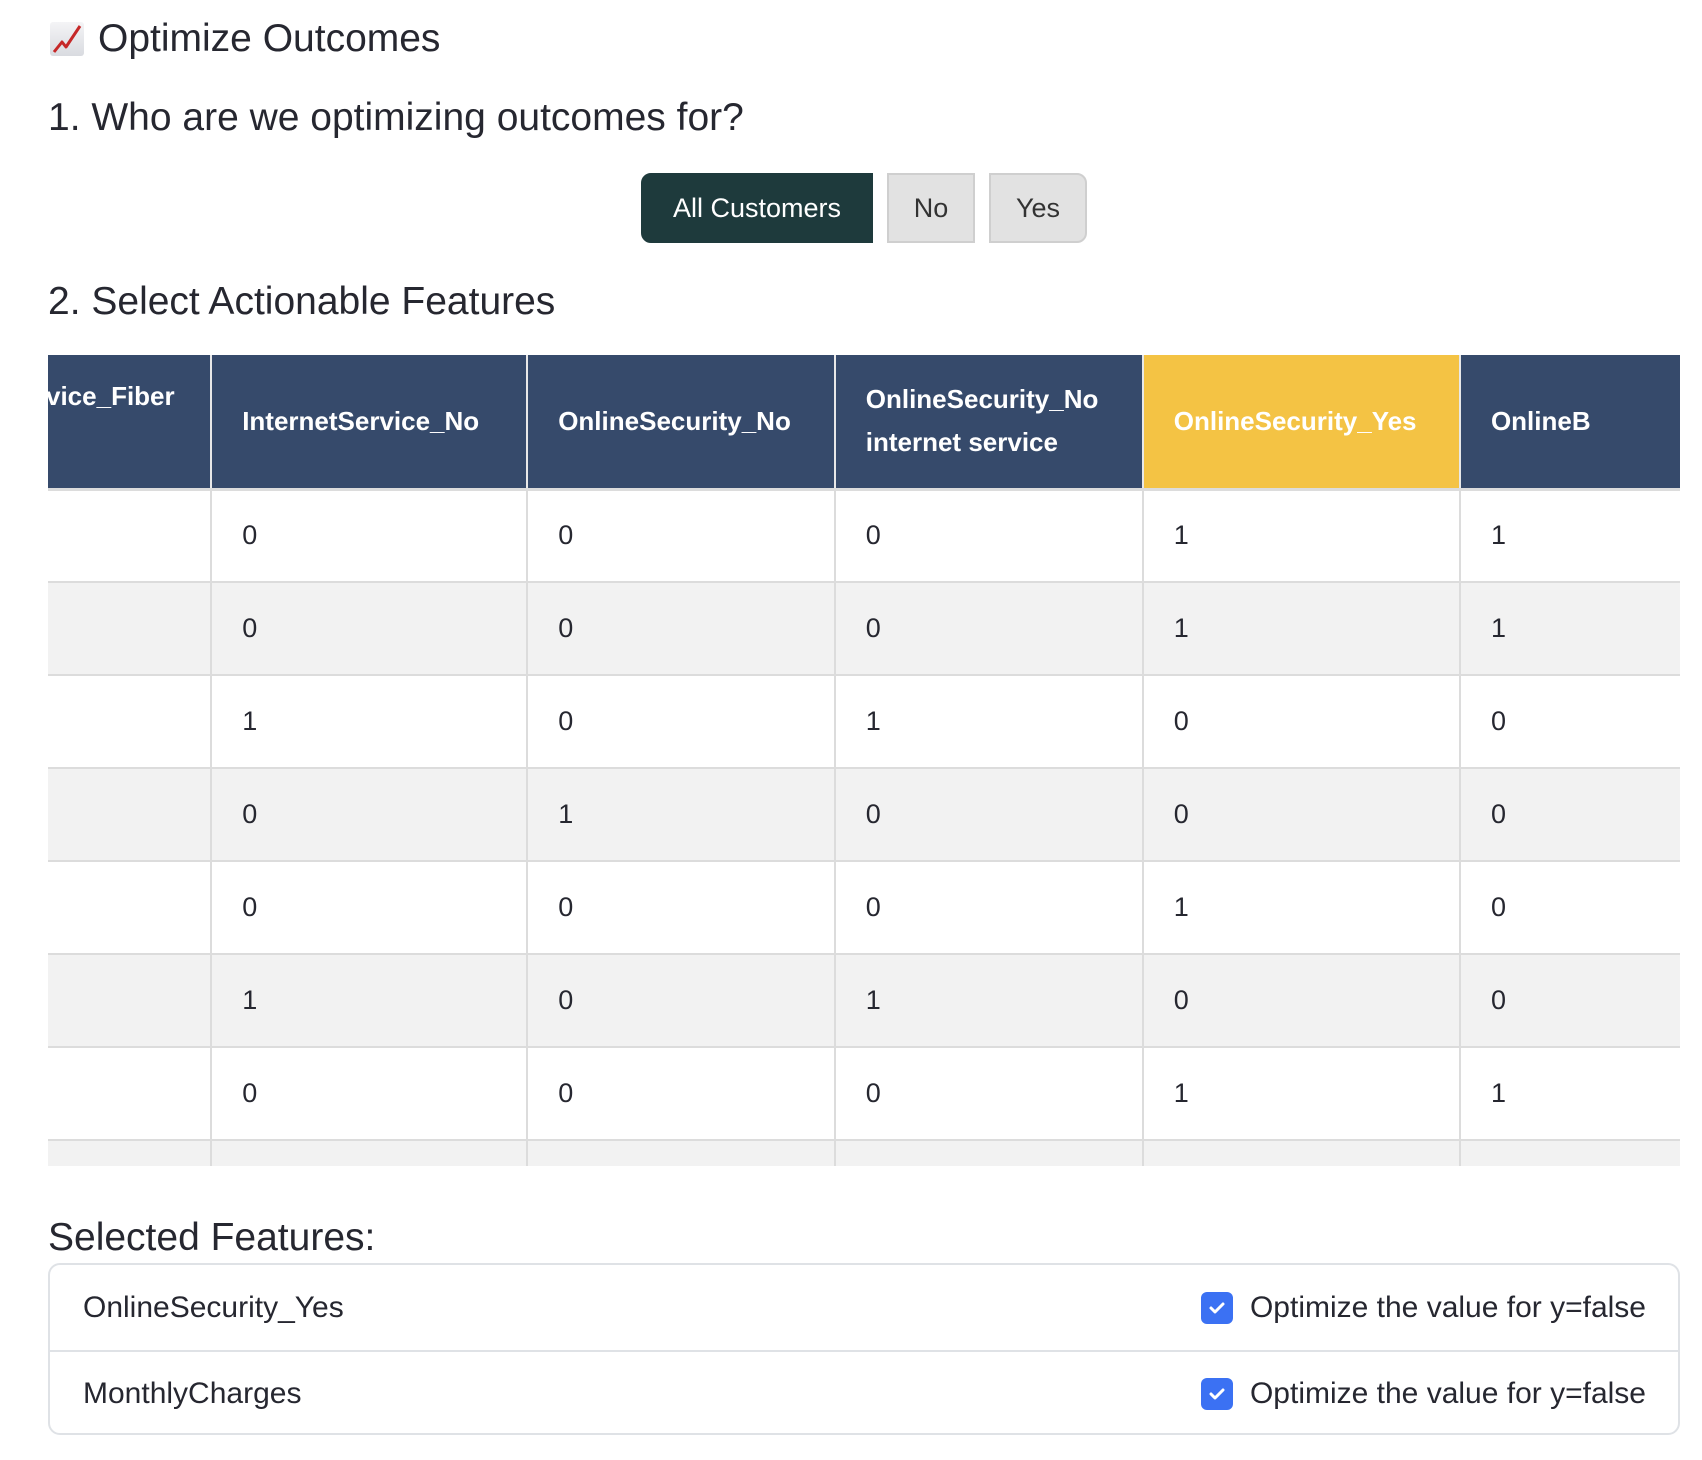  Describe the element at coordinates (396, 117) in the screenshot. I see `section1-heading: 1. Who are we optimizing outcomes for?` at that location.